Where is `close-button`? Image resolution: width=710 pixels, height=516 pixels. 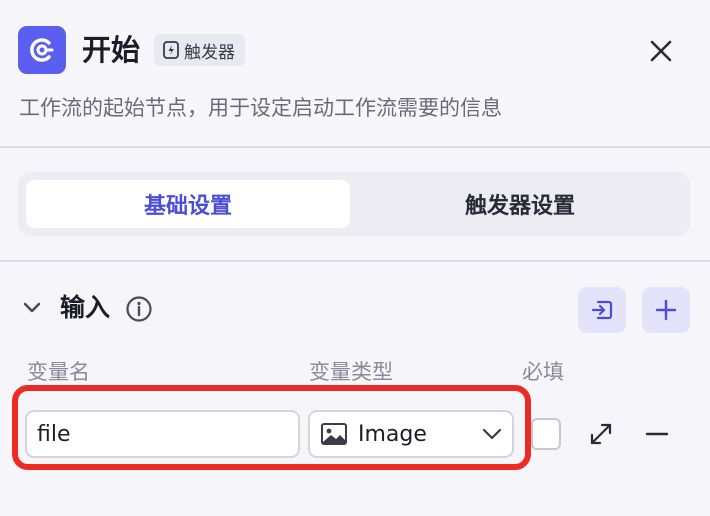
close-button is located at coordinates (661, 51).